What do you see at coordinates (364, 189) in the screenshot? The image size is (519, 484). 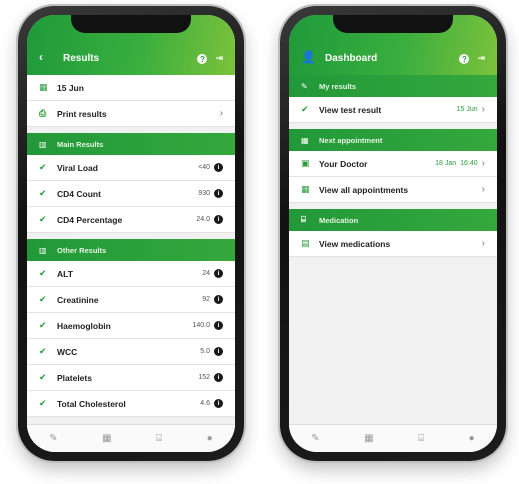 I see `view-all-appointments-label: View all appointments` at bounding box center [364, 189].